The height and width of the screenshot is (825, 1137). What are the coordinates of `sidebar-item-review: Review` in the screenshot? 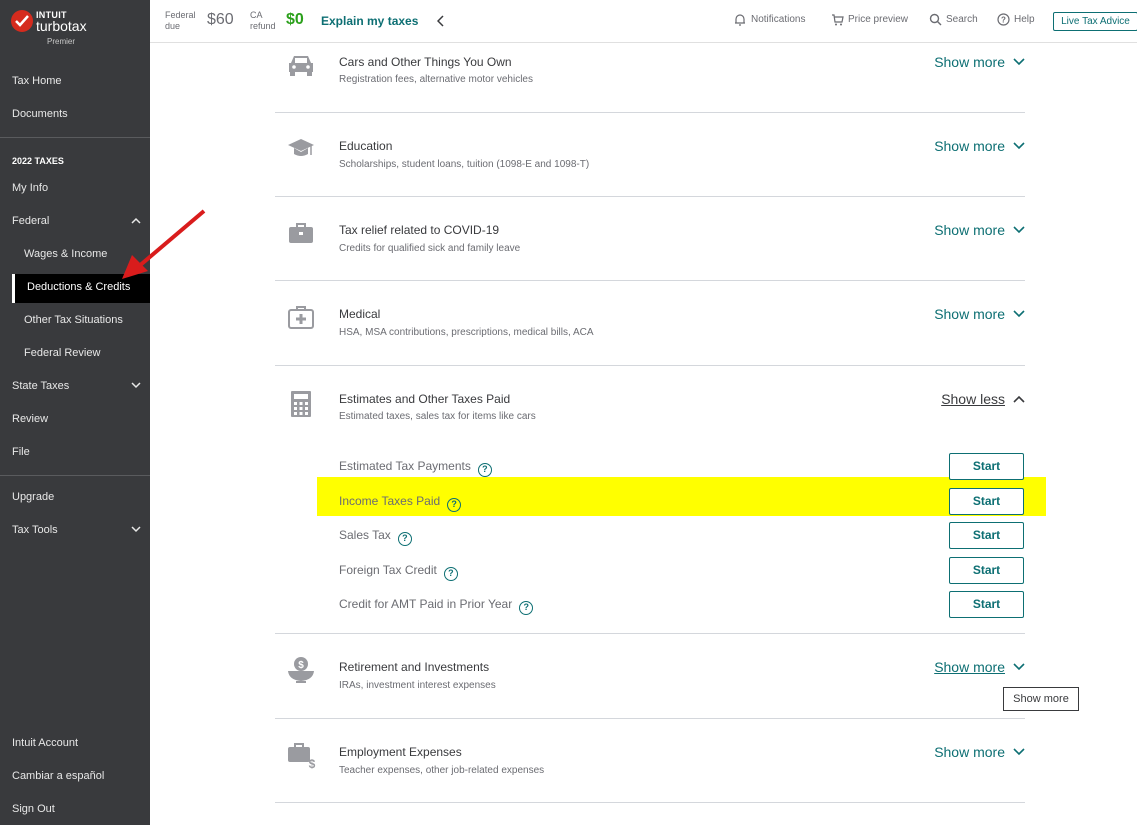 It's located at (75, 419).